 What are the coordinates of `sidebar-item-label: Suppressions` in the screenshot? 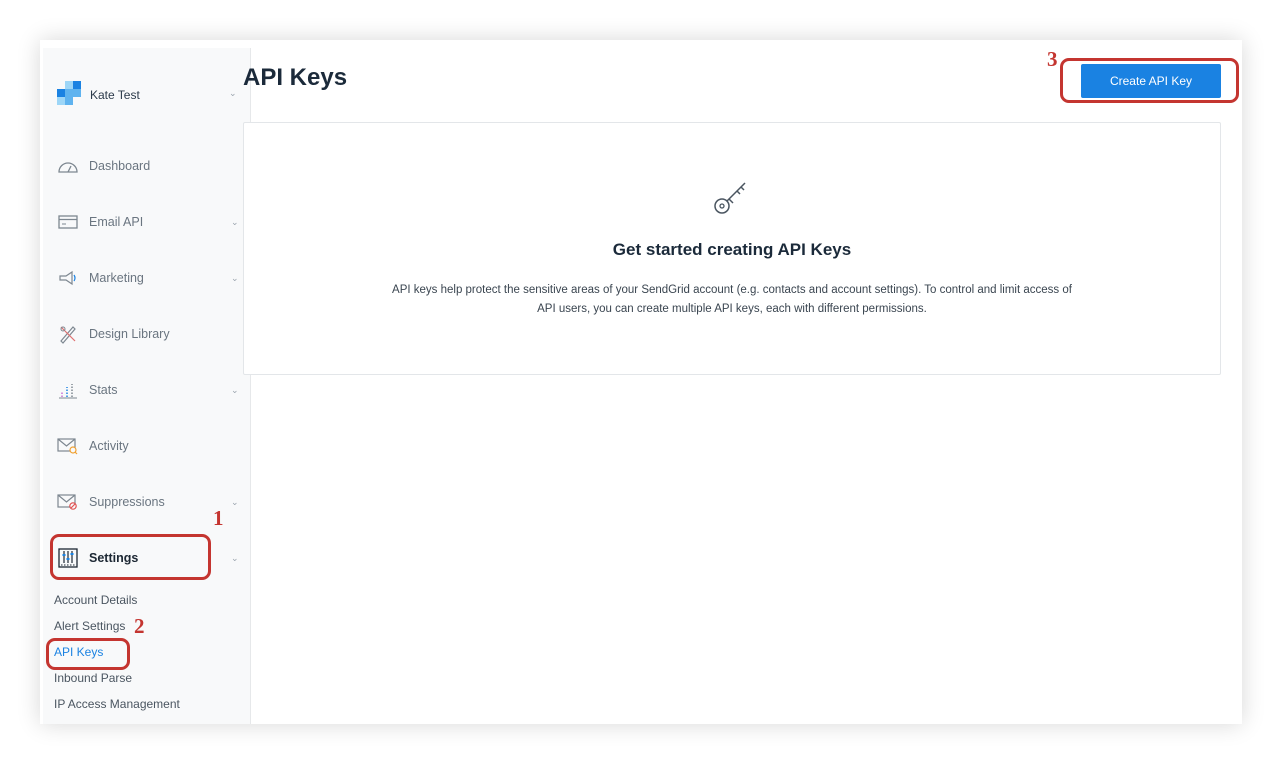 It's located at (127, 502).